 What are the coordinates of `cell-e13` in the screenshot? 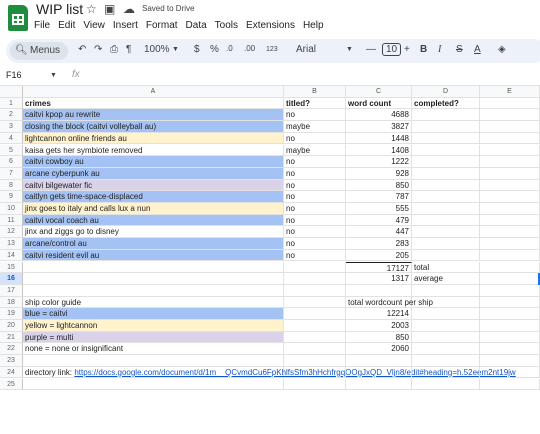 It's located at (510, 244).